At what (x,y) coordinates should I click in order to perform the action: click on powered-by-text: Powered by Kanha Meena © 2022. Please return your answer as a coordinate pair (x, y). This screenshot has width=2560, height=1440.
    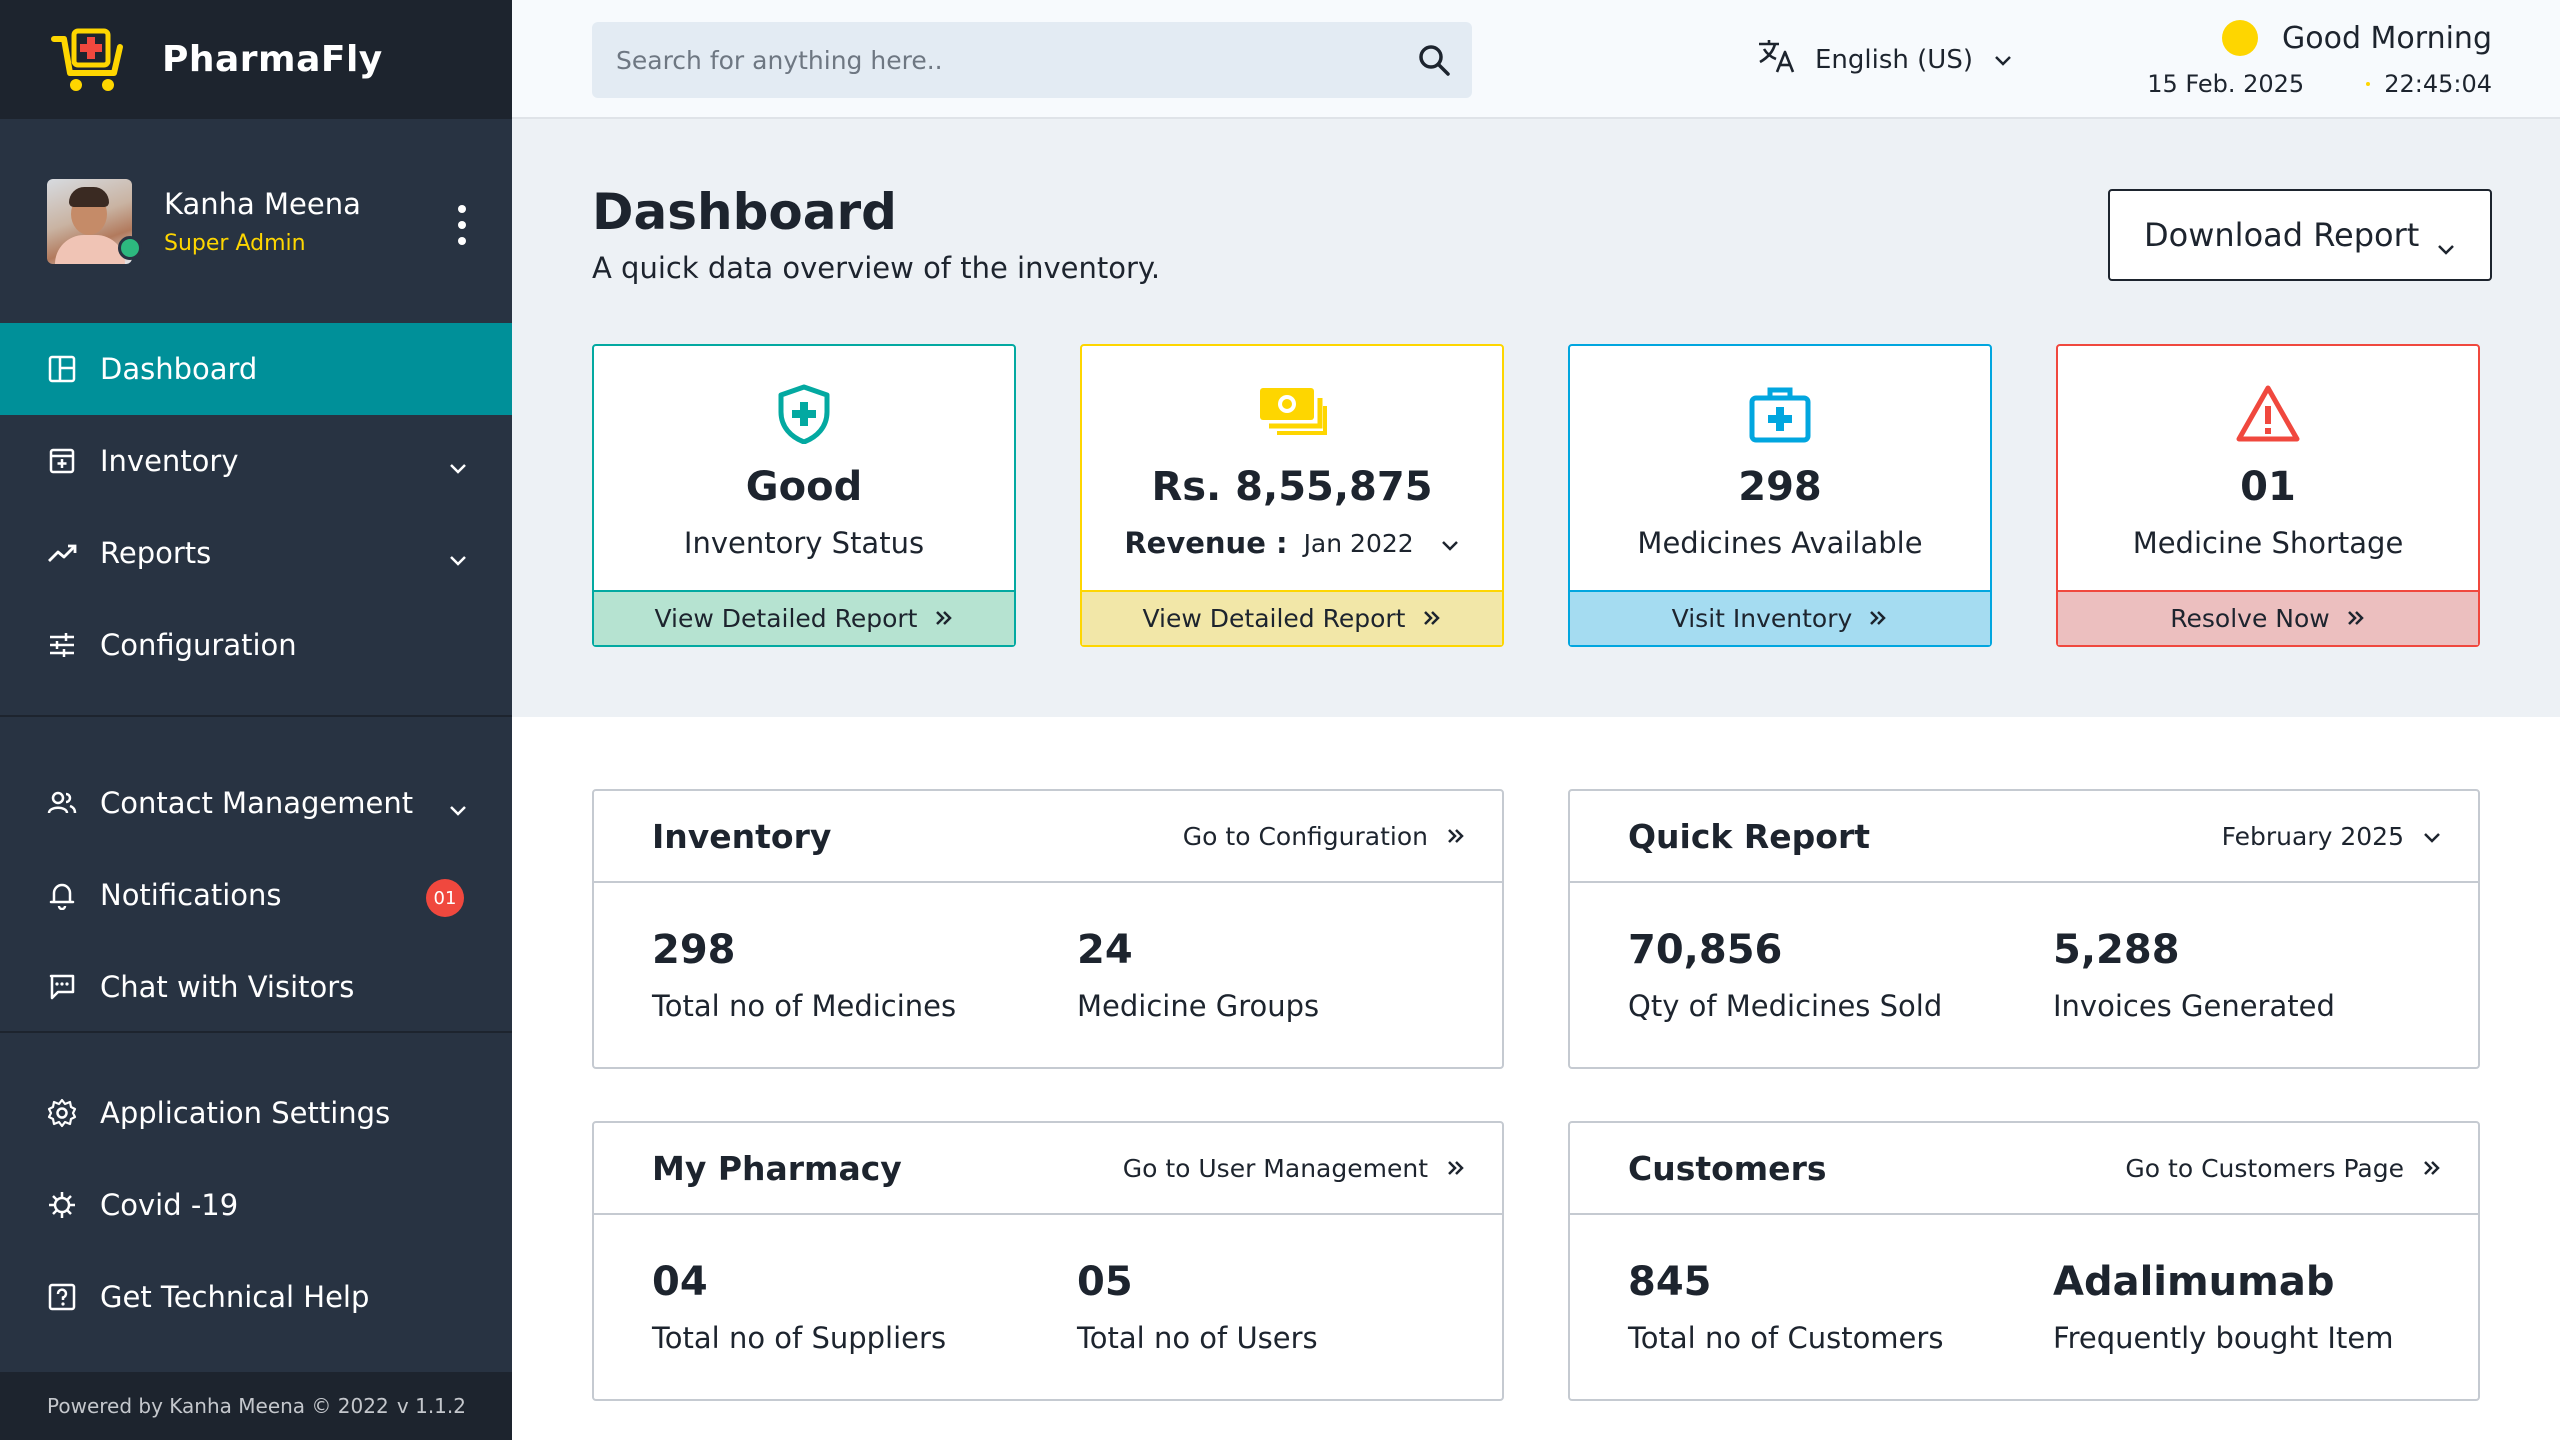
    Looking at the image, I should click on (218, 1406).